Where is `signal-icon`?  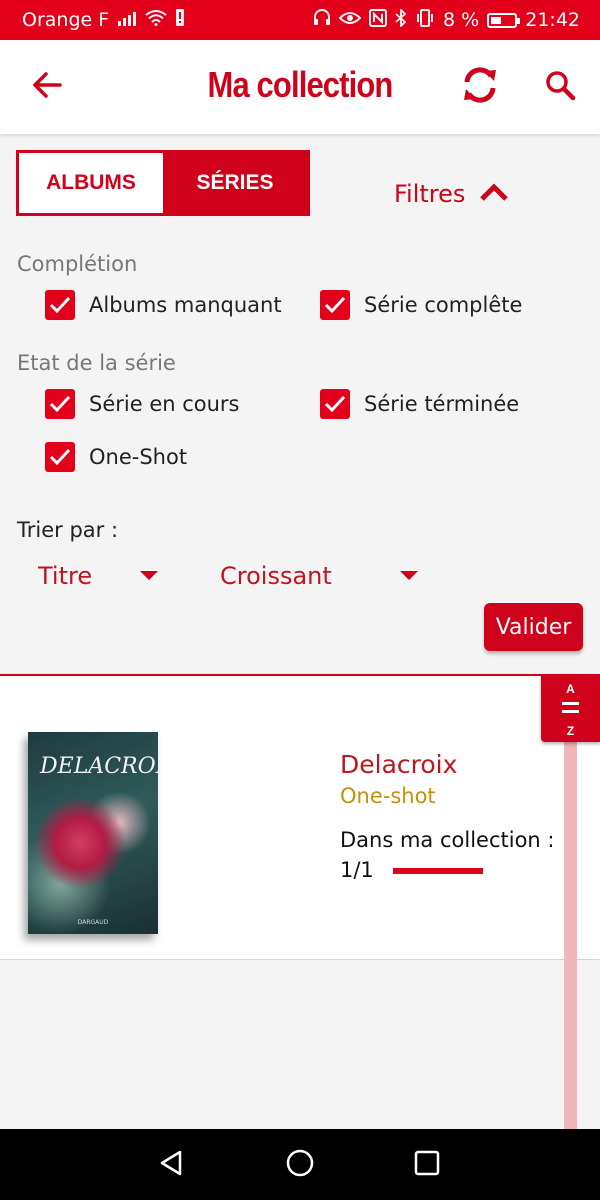
signal-icon is located at coordinates (127, 20).